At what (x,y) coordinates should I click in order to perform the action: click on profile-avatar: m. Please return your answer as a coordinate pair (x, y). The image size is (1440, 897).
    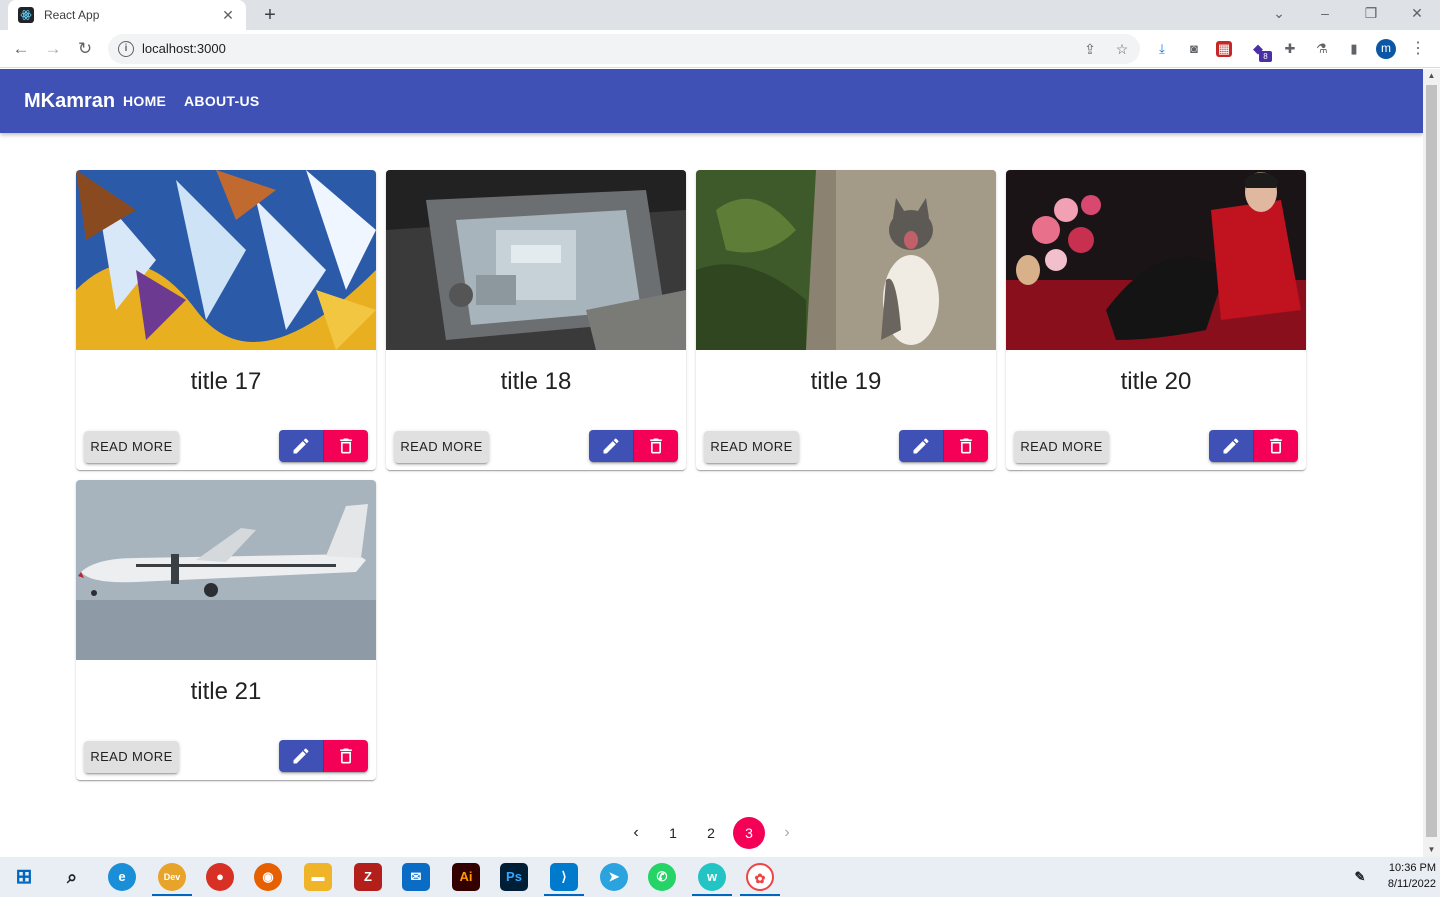
    Looking at the image, I should click on (1386, 49).